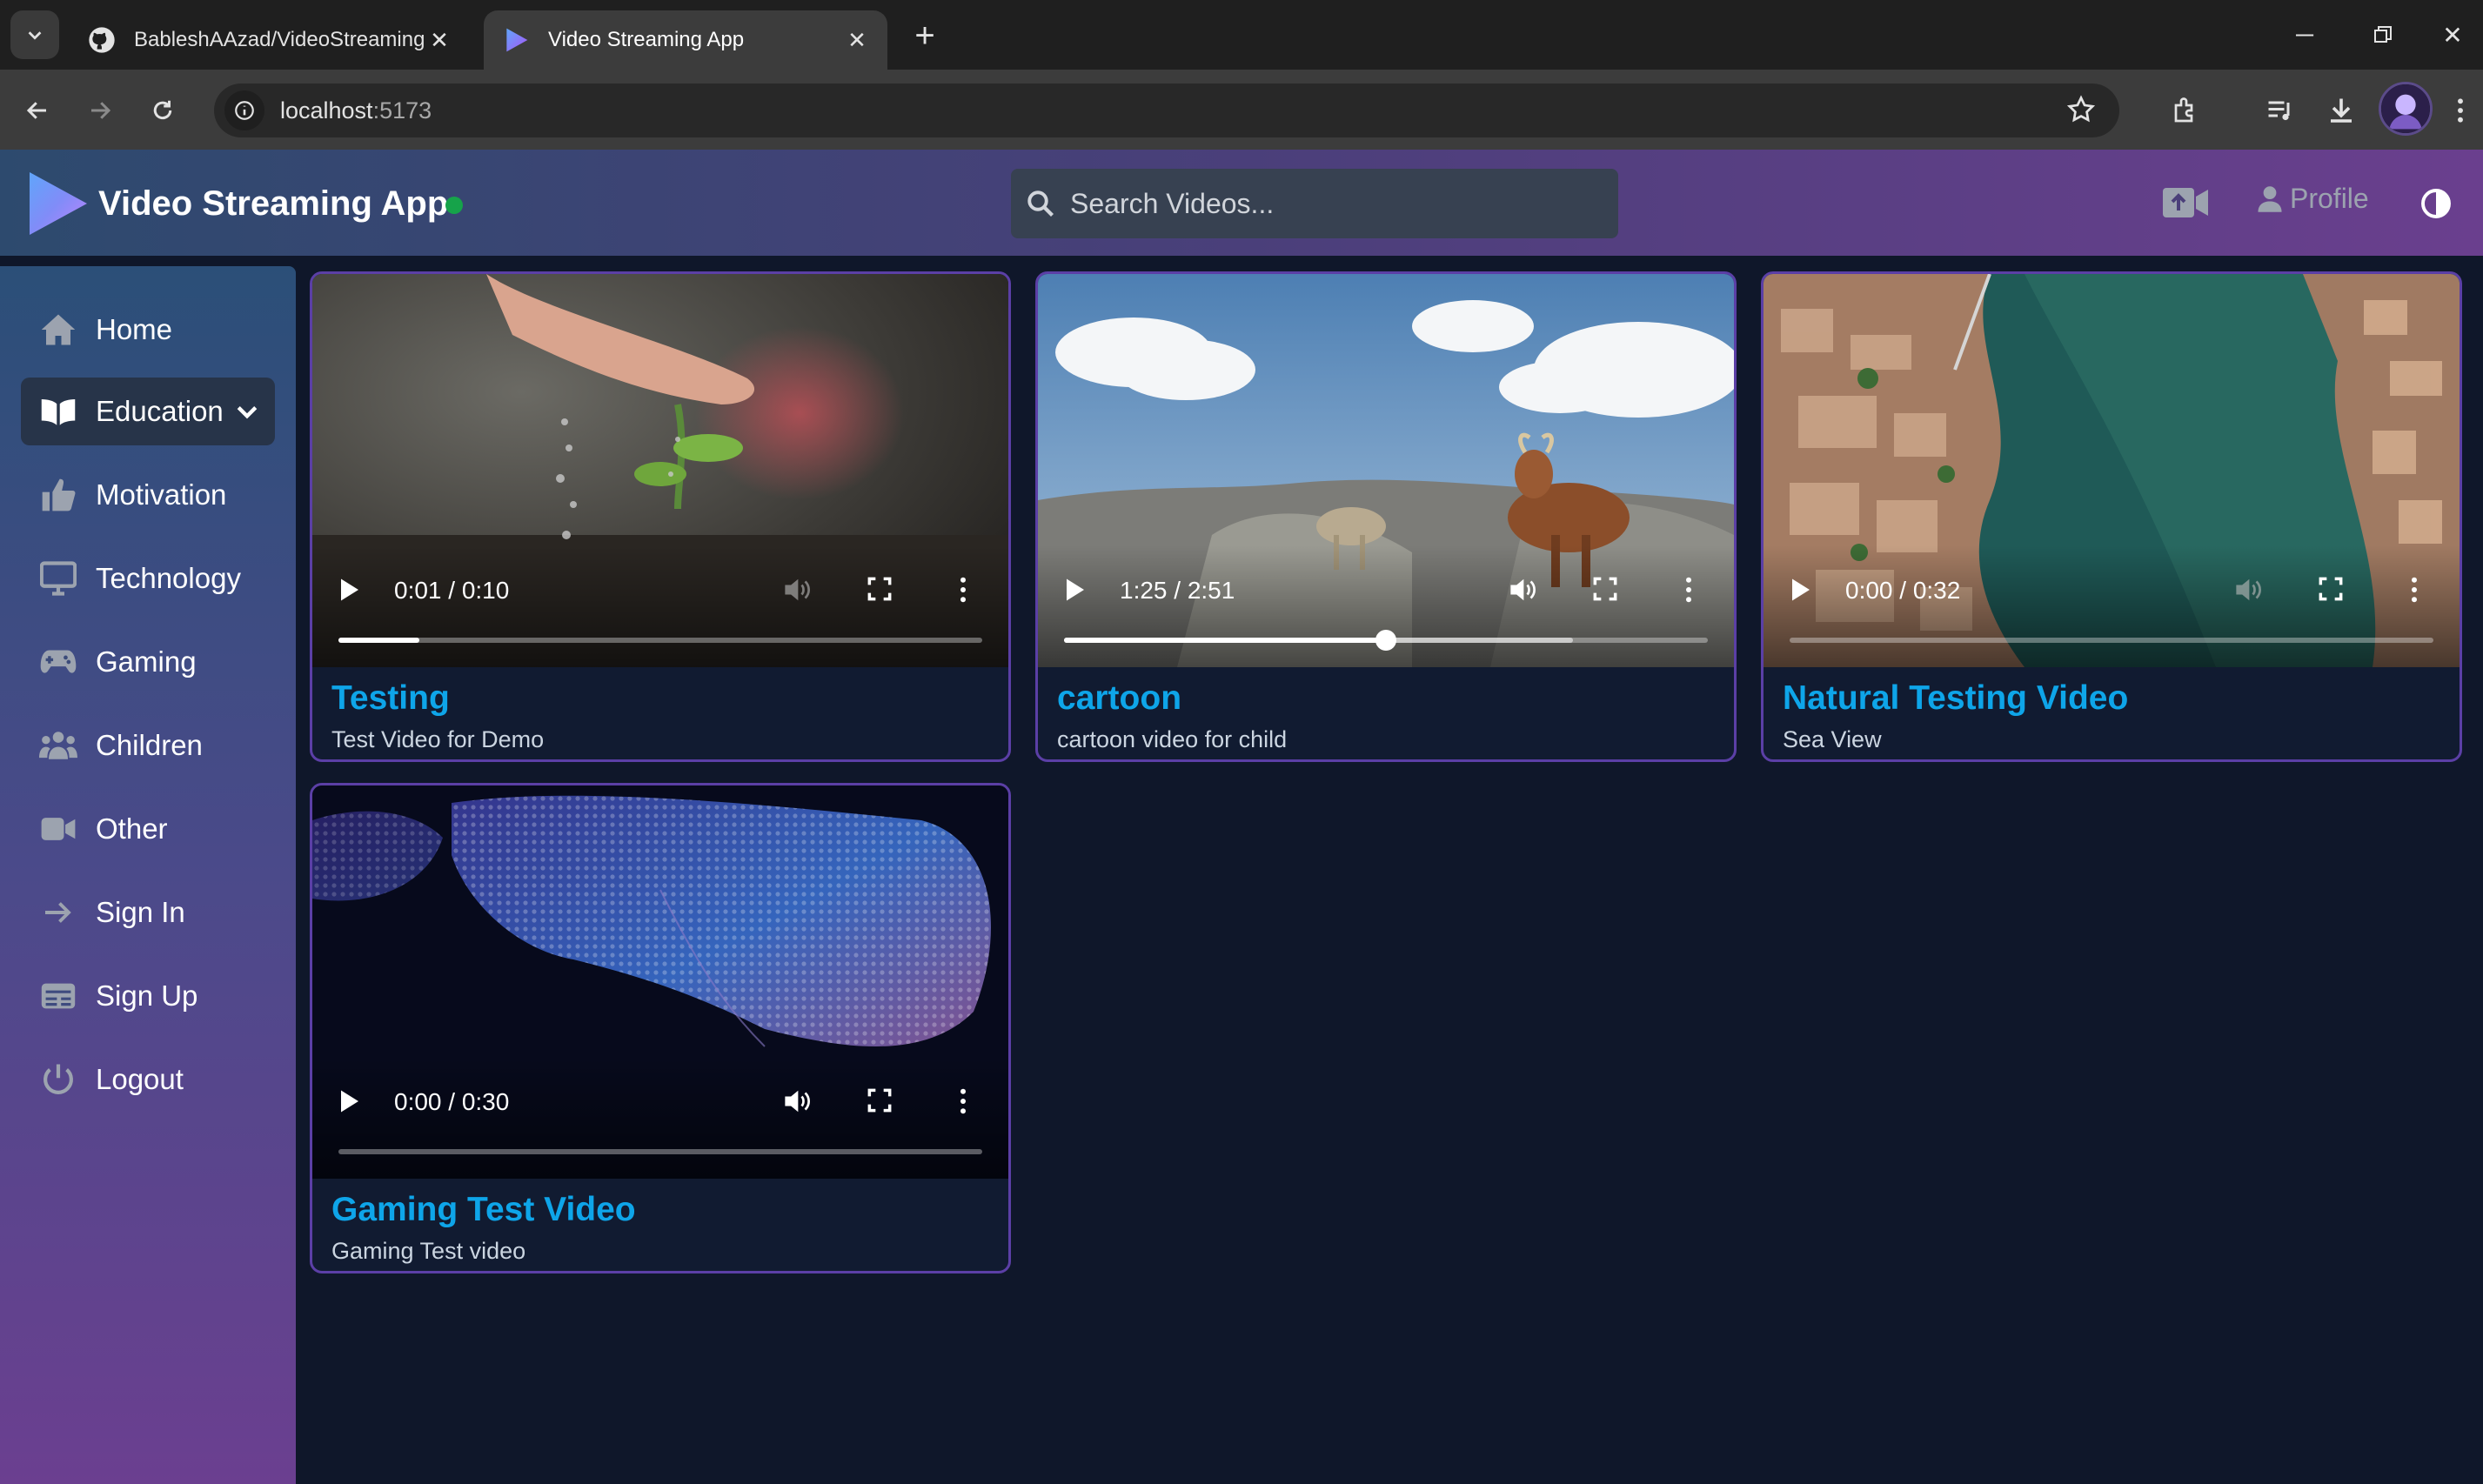  Describe the element at coordinates (2436, 203) in the screenshot. I see `theme-toggle-icon` at that location.